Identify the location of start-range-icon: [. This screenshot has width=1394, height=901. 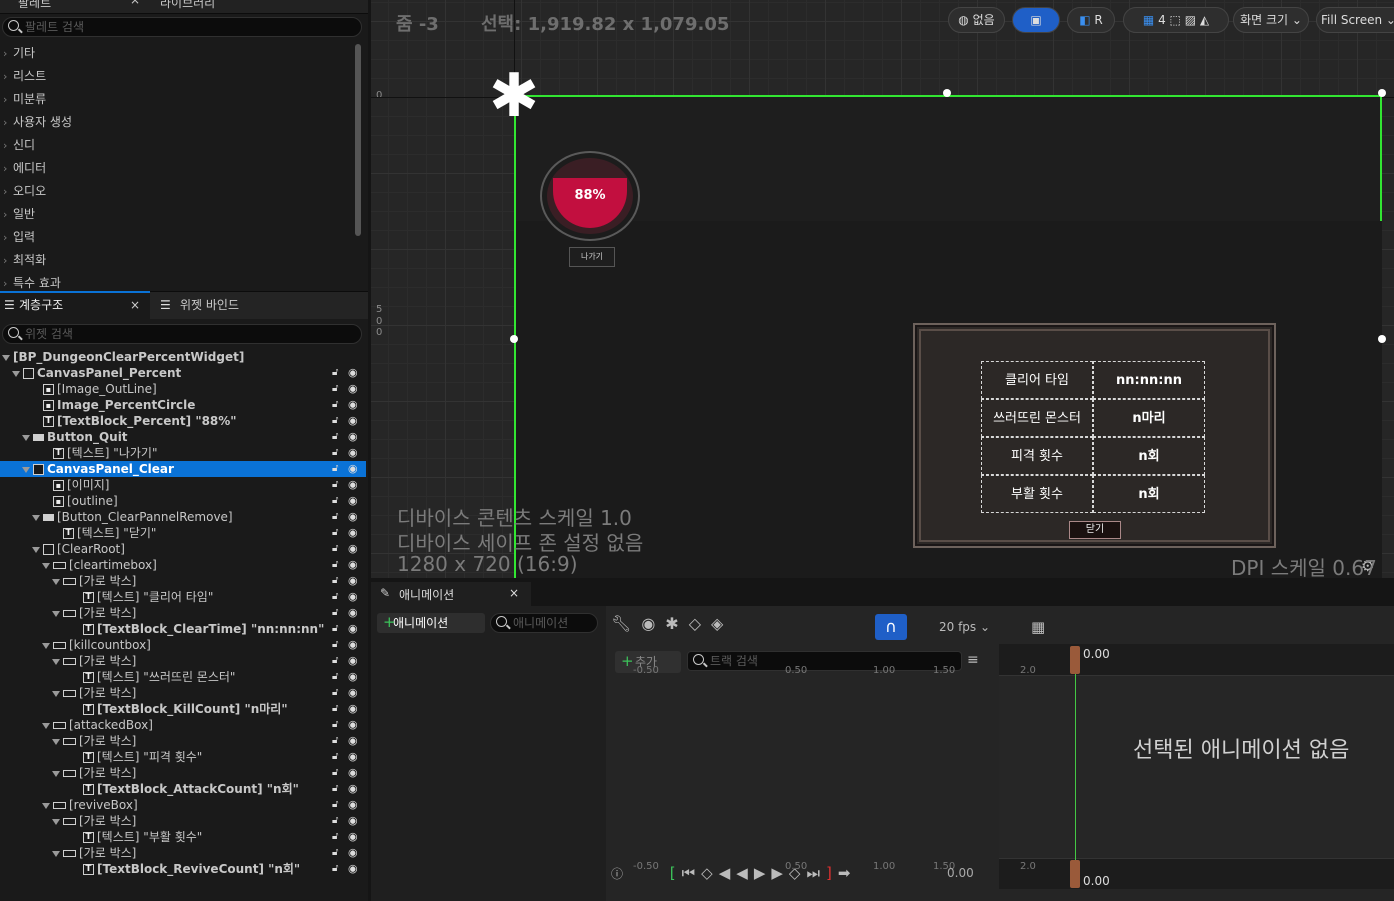
(676, 873).